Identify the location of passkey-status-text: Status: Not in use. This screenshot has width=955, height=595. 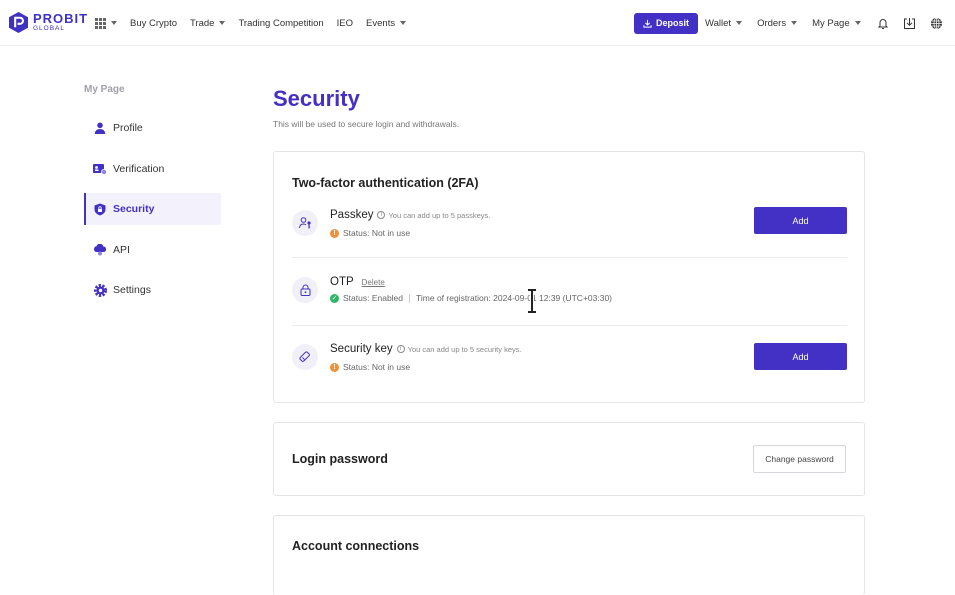
(377, 233).